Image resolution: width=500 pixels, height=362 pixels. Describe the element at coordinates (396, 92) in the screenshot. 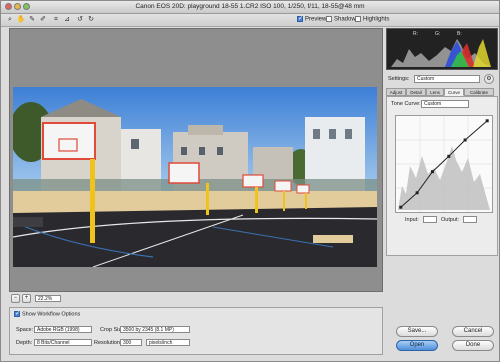

I see `tab-adjust: Adjust` at that location.